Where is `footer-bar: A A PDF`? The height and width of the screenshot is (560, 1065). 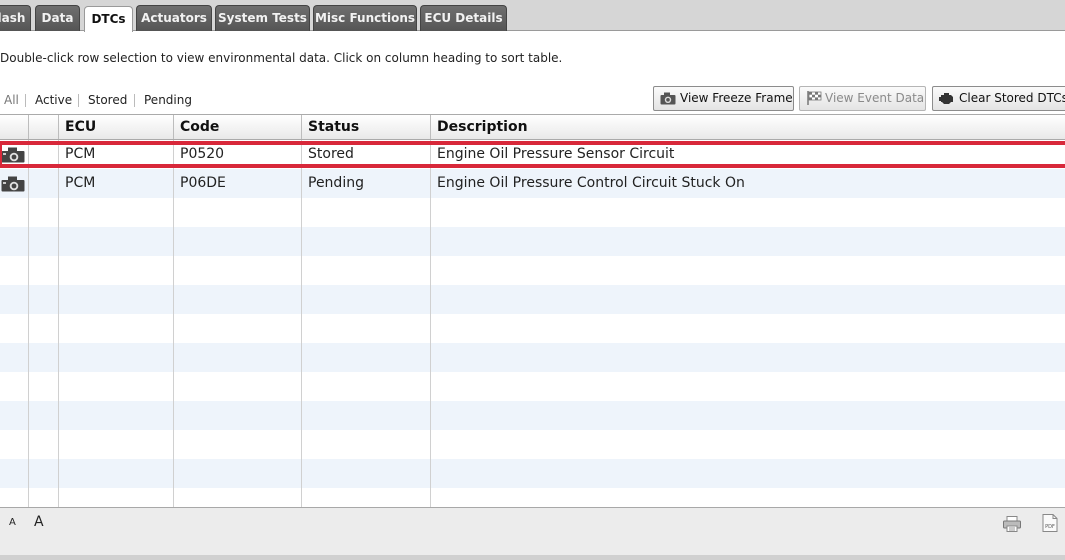 footer-bar: A A PDF is located at coordinates (532, 533).